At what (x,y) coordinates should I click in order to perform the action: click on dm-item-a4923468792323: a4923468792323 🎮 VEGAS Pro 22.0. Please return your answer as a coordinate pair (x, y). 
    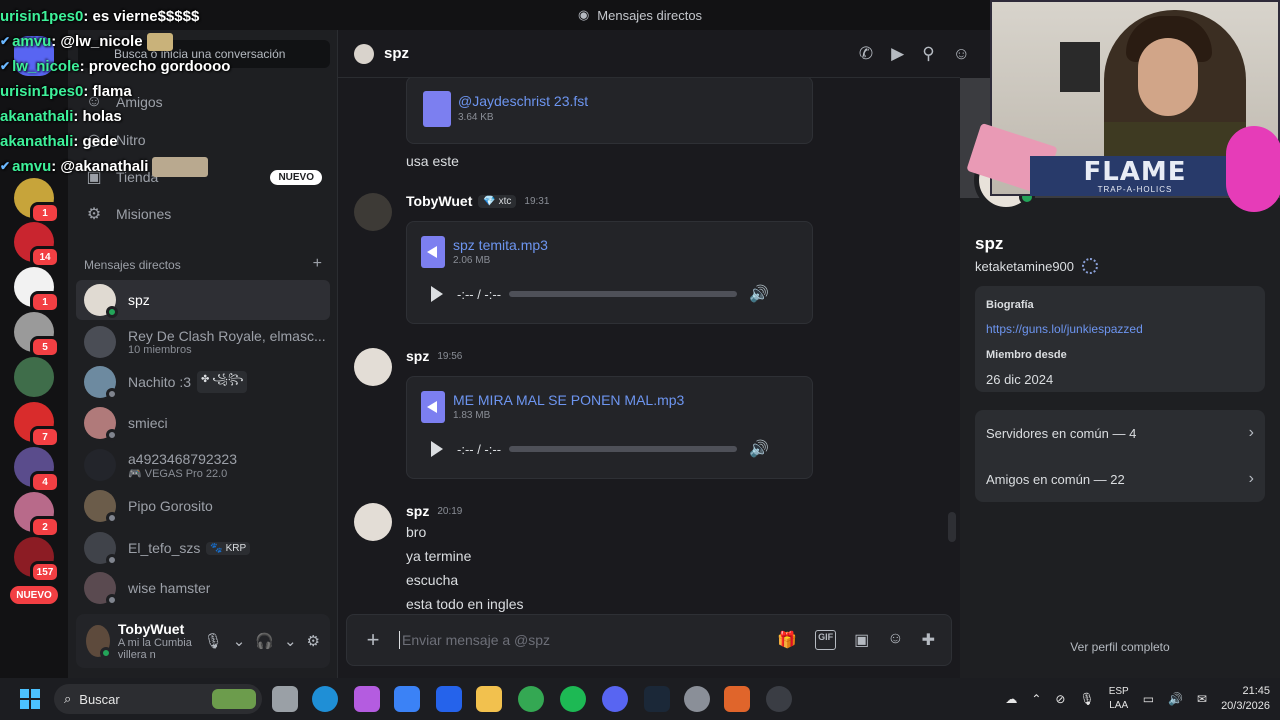
    Looking at the image, I should click on (203, 465).